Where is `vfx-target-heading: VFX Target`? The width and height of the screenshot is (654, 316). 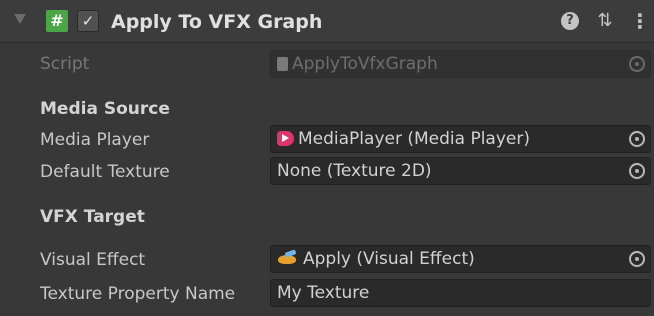 vfx-target-heading: VFX Target is located at coordinates (92, 217).